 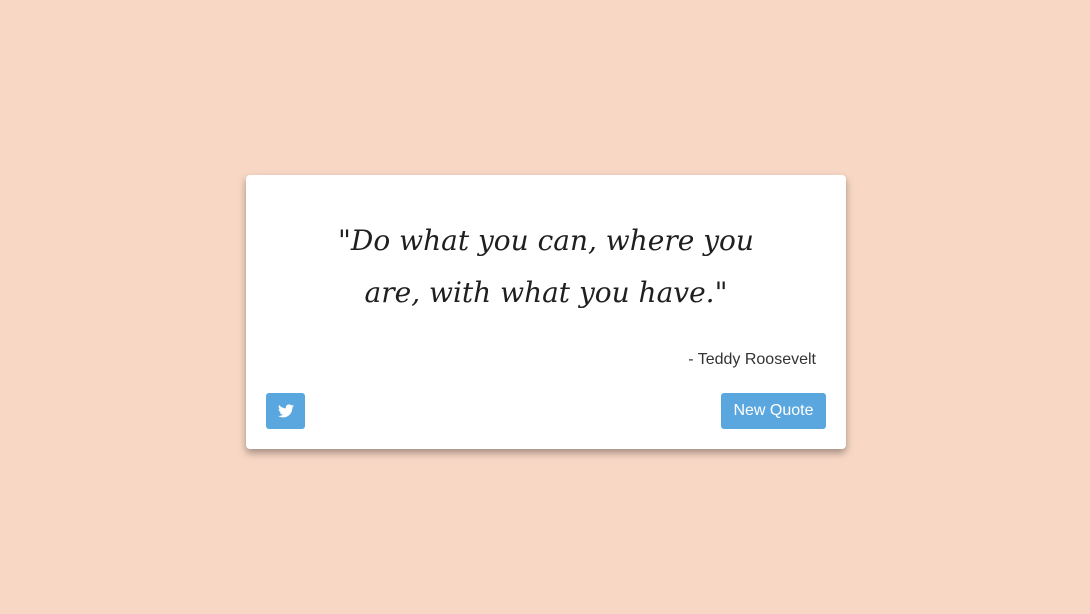 I want to click on tweet-button, so click(x=285, y=411).